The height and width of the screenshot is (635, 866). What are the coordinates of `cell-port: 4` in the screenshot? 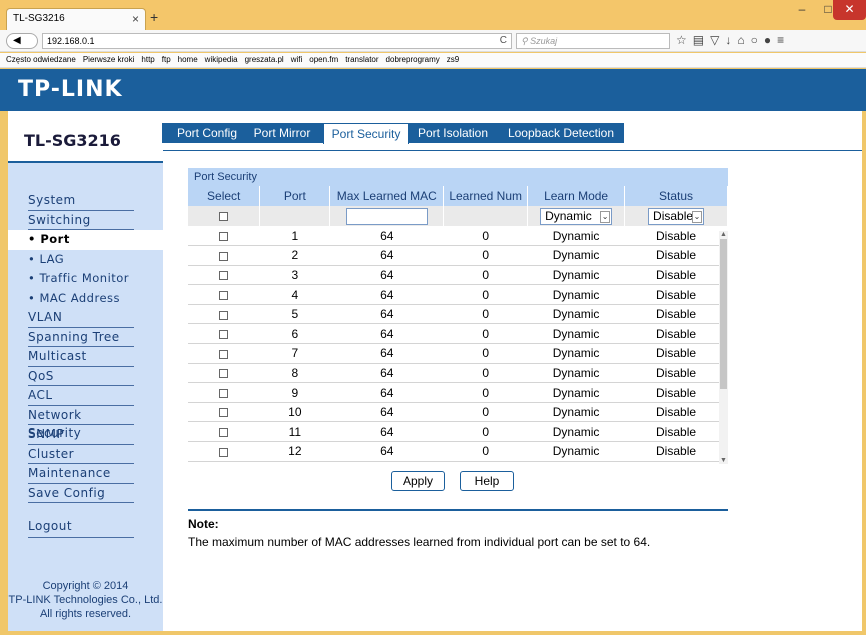 It's located at (294, 294).